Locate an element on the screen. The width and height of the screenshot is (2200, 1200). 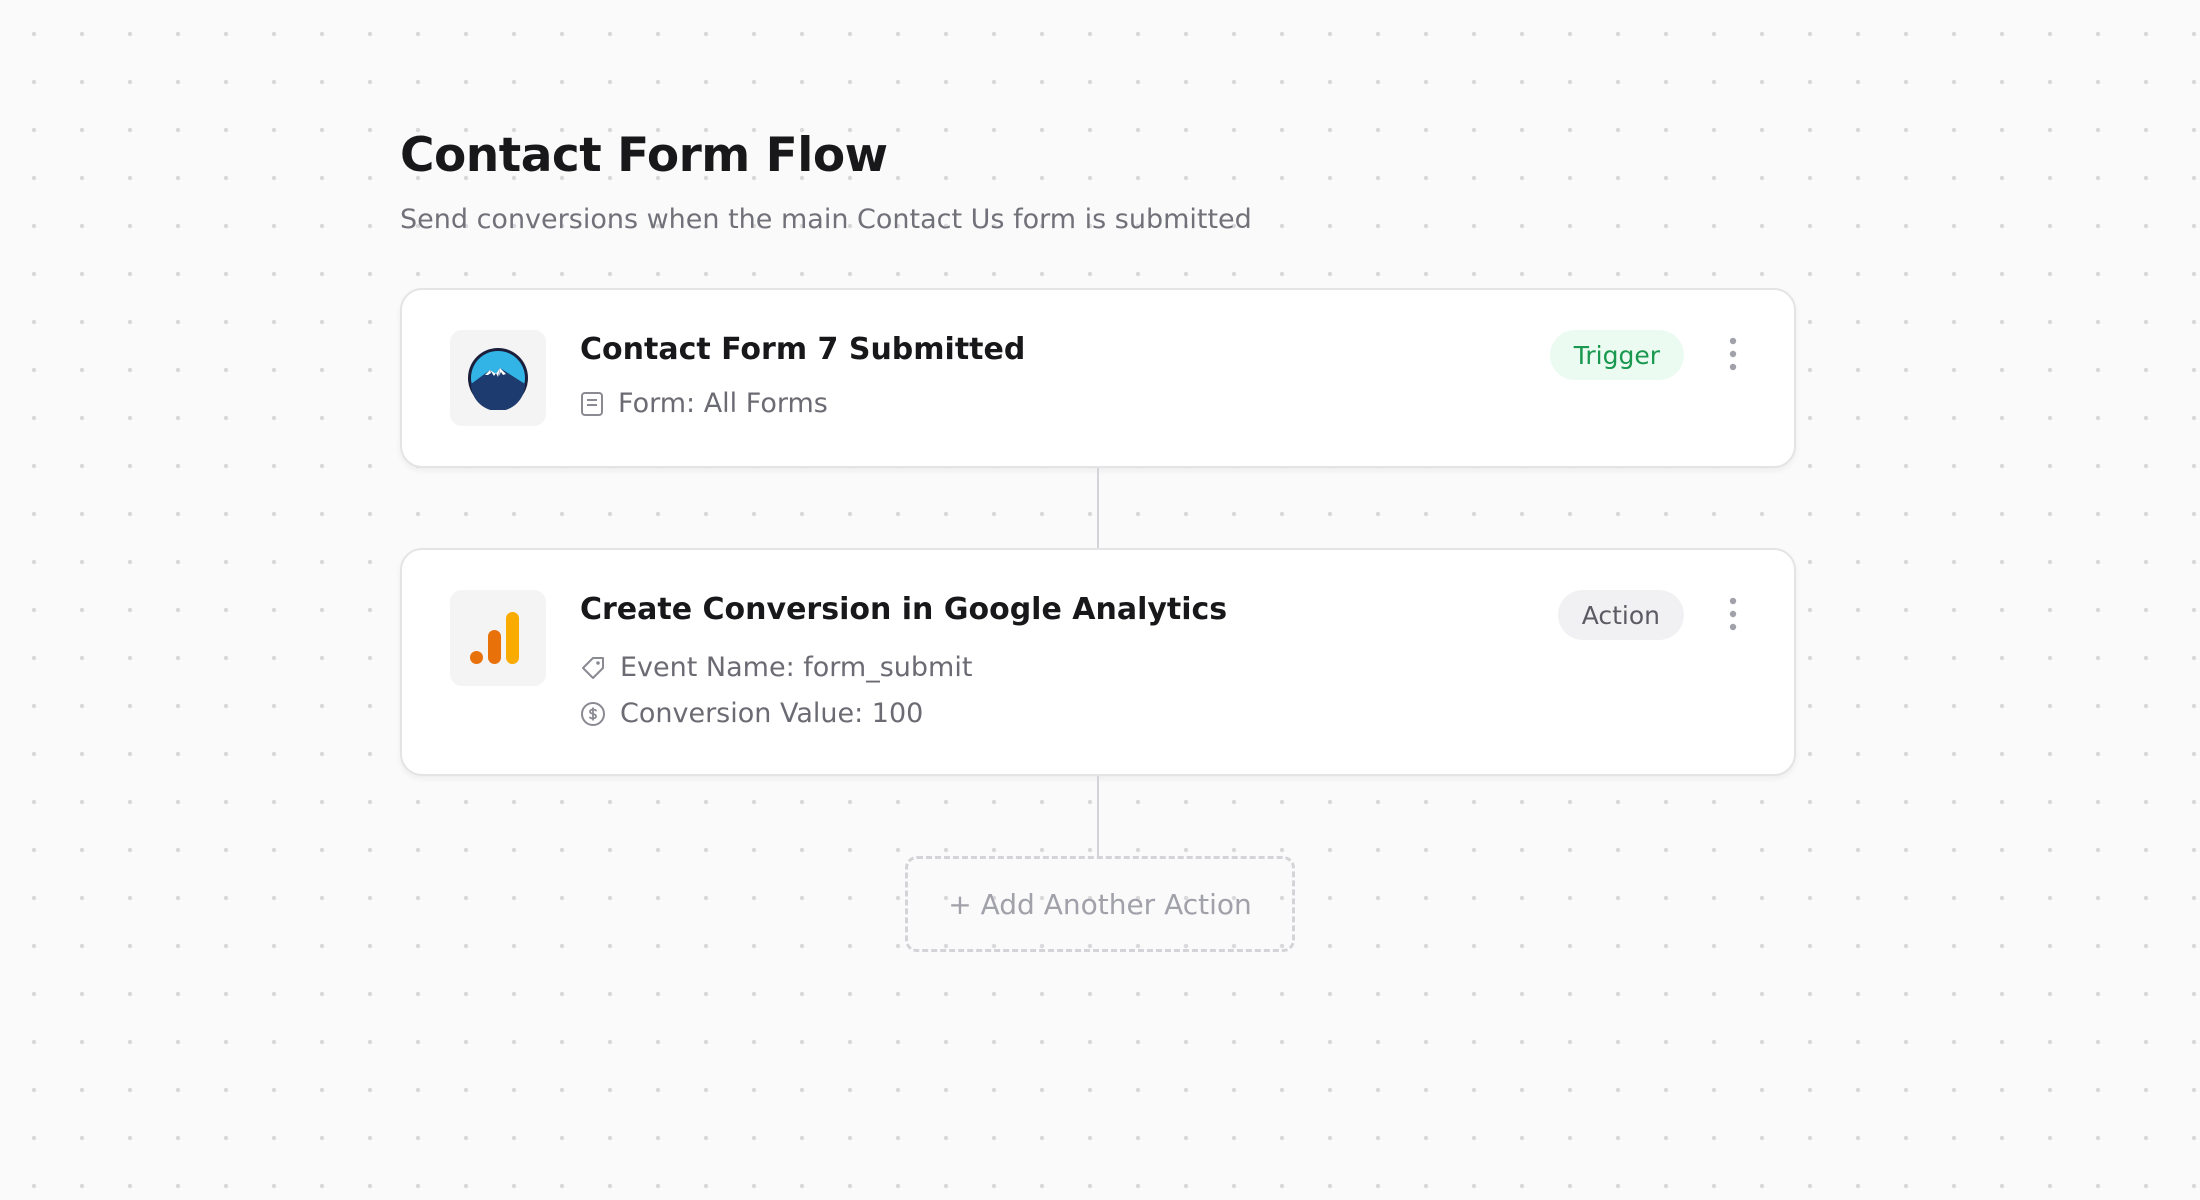
trigger-badge: Trigger is located at coordinates (1616, 355).